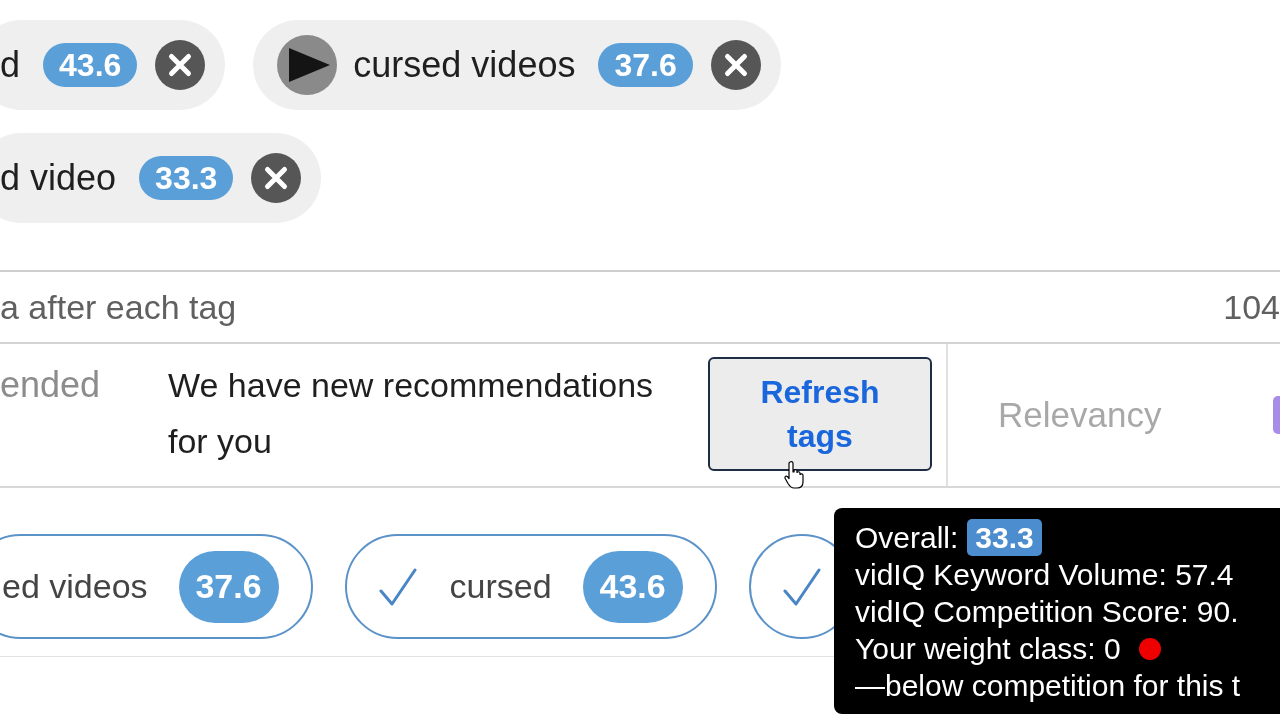 The height and width of the screenshot is (720, 1280). I want to click on helper-text: a after each tag, so click(118, 307).